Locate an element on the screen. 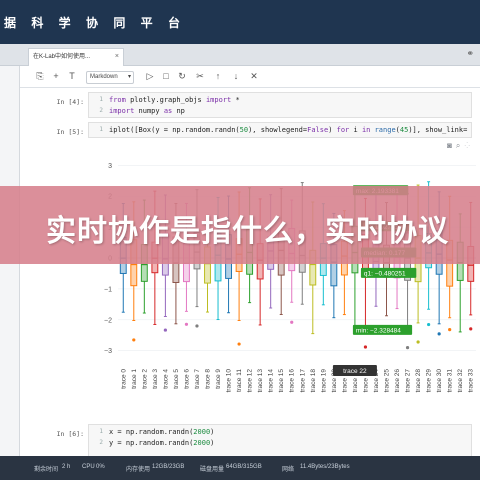  code-line: import numpy as np is located at coordinates (147, 111).